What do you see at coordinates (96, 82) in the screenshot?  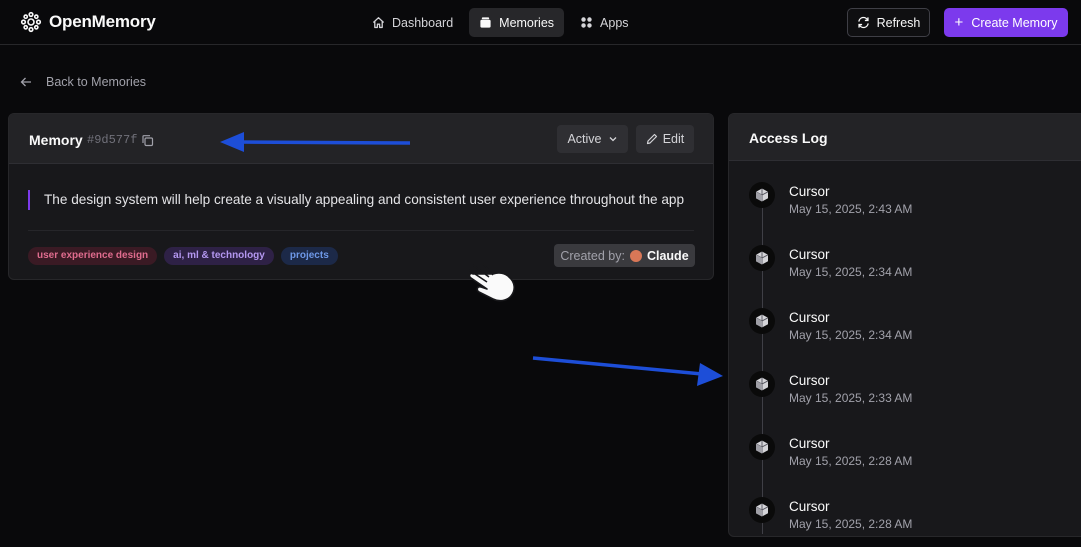 I see `back-label: Back to Memories` at bounding box center [96, 82].